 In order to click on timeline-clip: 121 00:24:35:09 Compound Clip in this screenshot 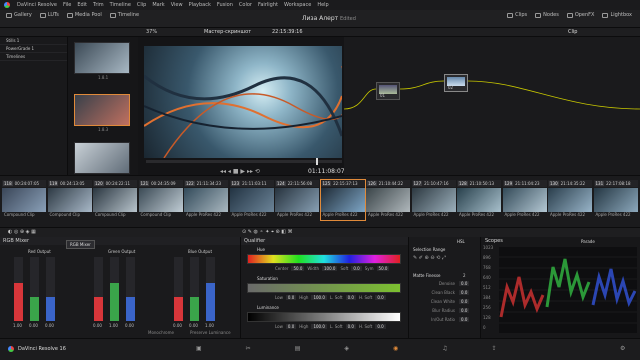, I will do `click(160, 200)`.